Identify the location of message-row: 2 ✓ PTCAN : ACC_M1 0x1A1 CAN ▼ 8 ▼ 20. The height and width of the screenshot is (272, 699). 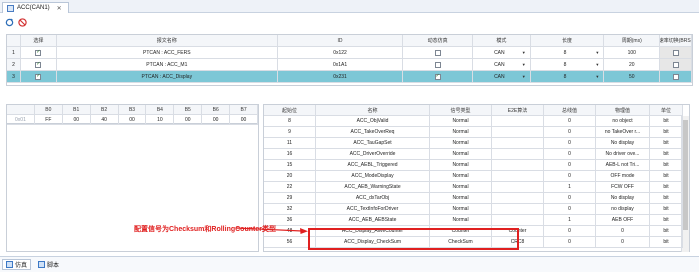
(349, 65).